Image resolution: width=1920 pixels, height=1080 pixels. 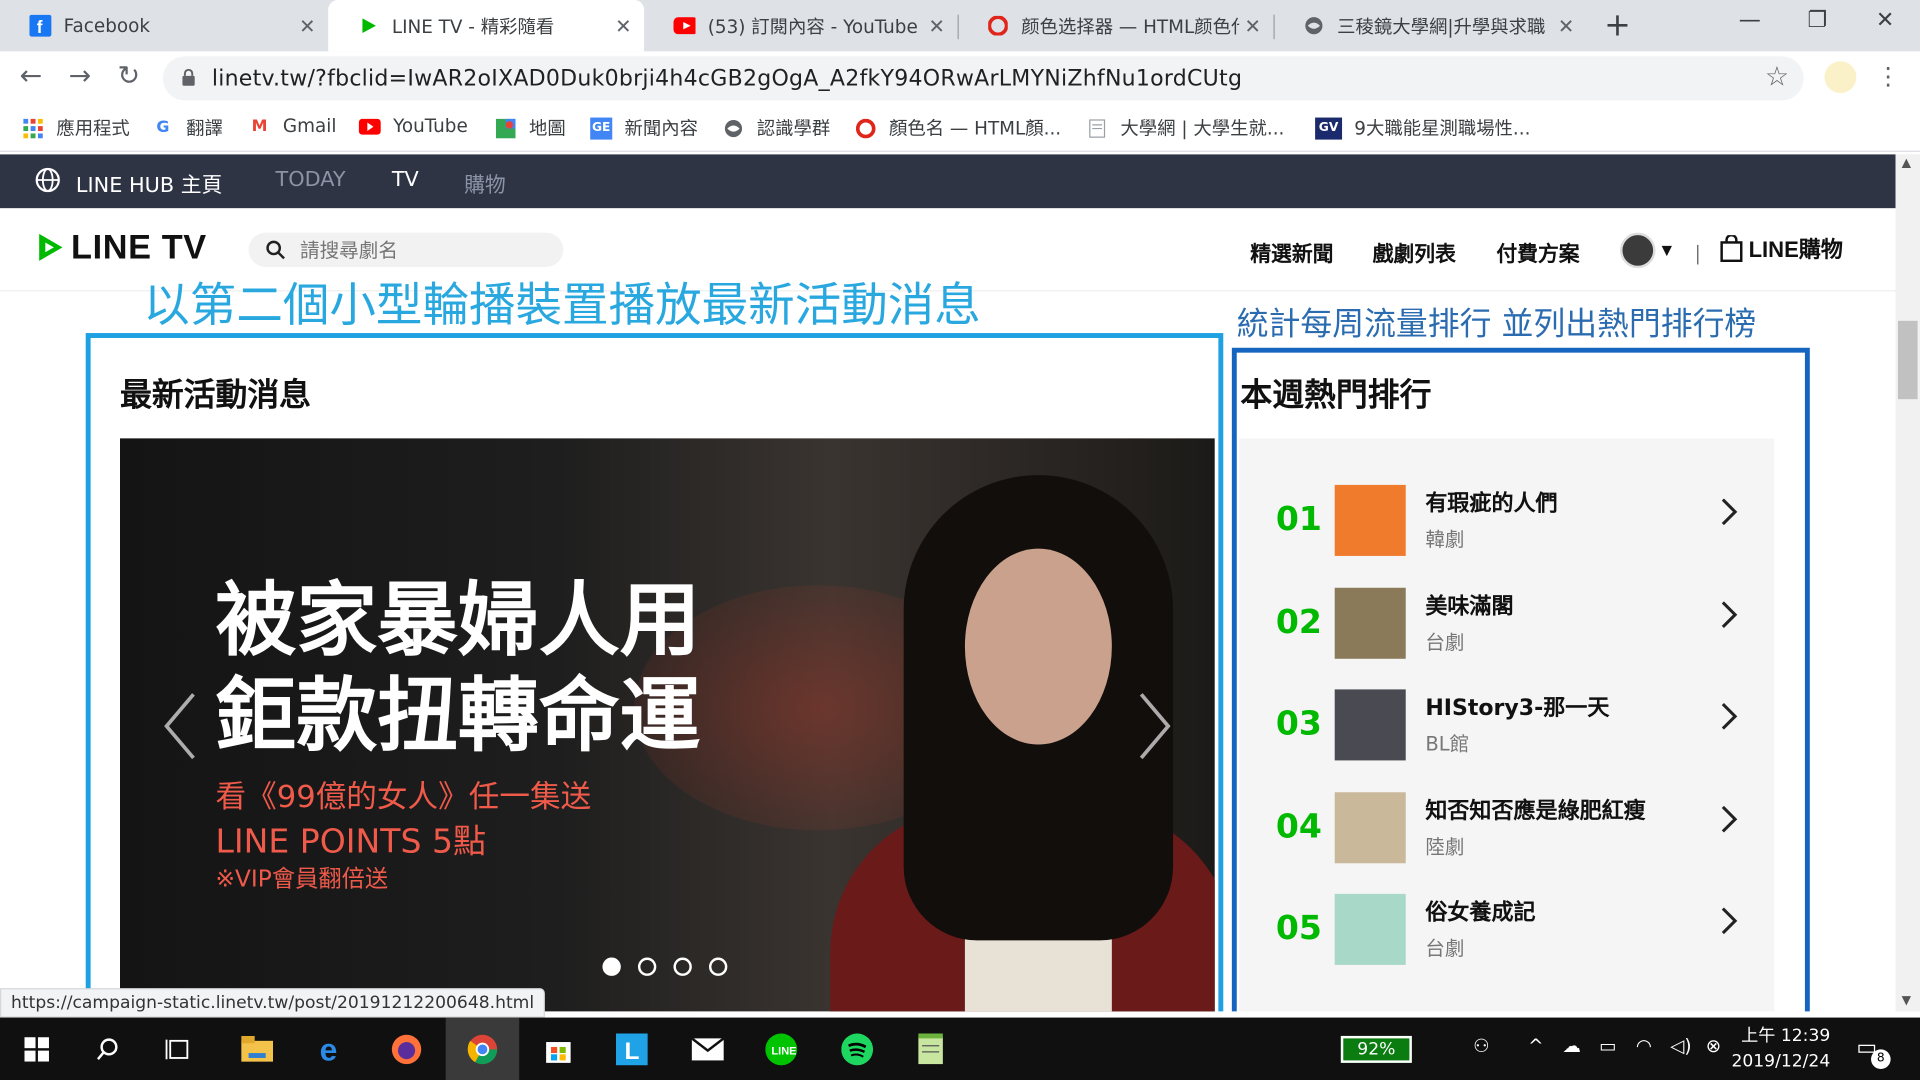 I want to click on battery-icon: ▭, so click(x=1607, y=1046).